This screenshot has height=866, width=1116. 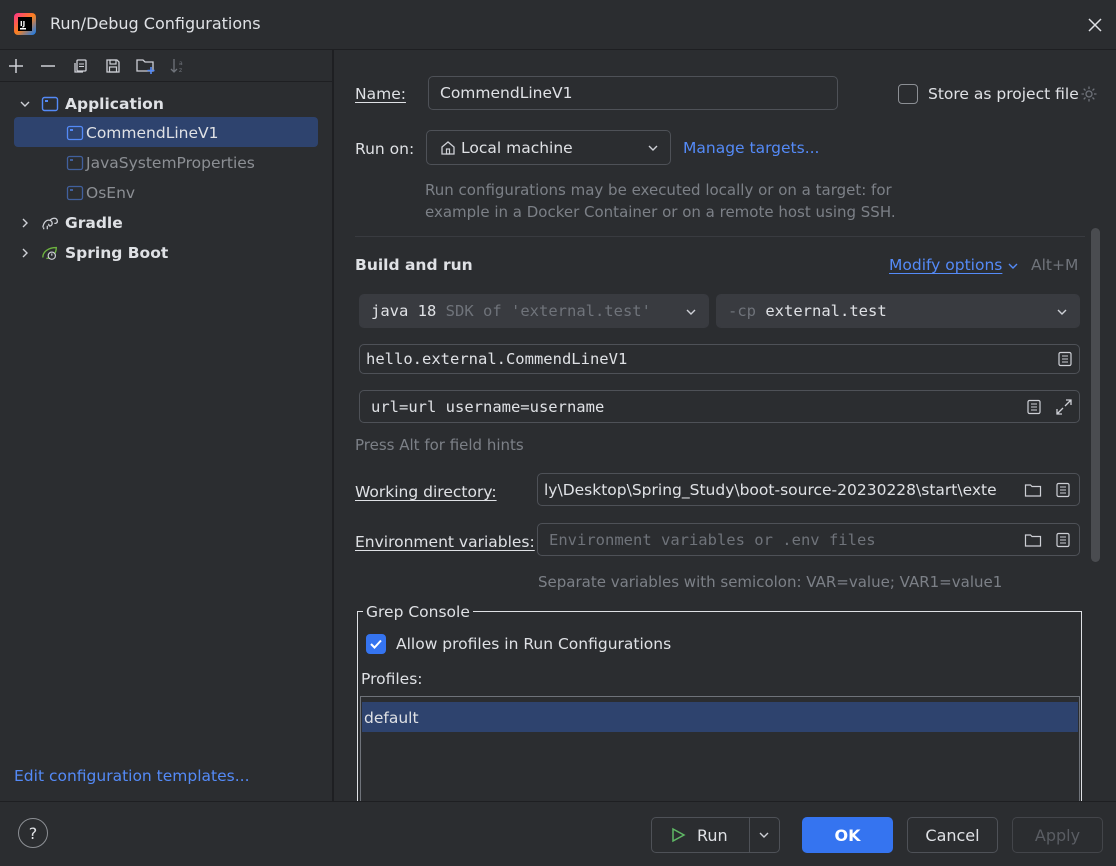 I want to click on close-button, so click(x=1095, y=25).